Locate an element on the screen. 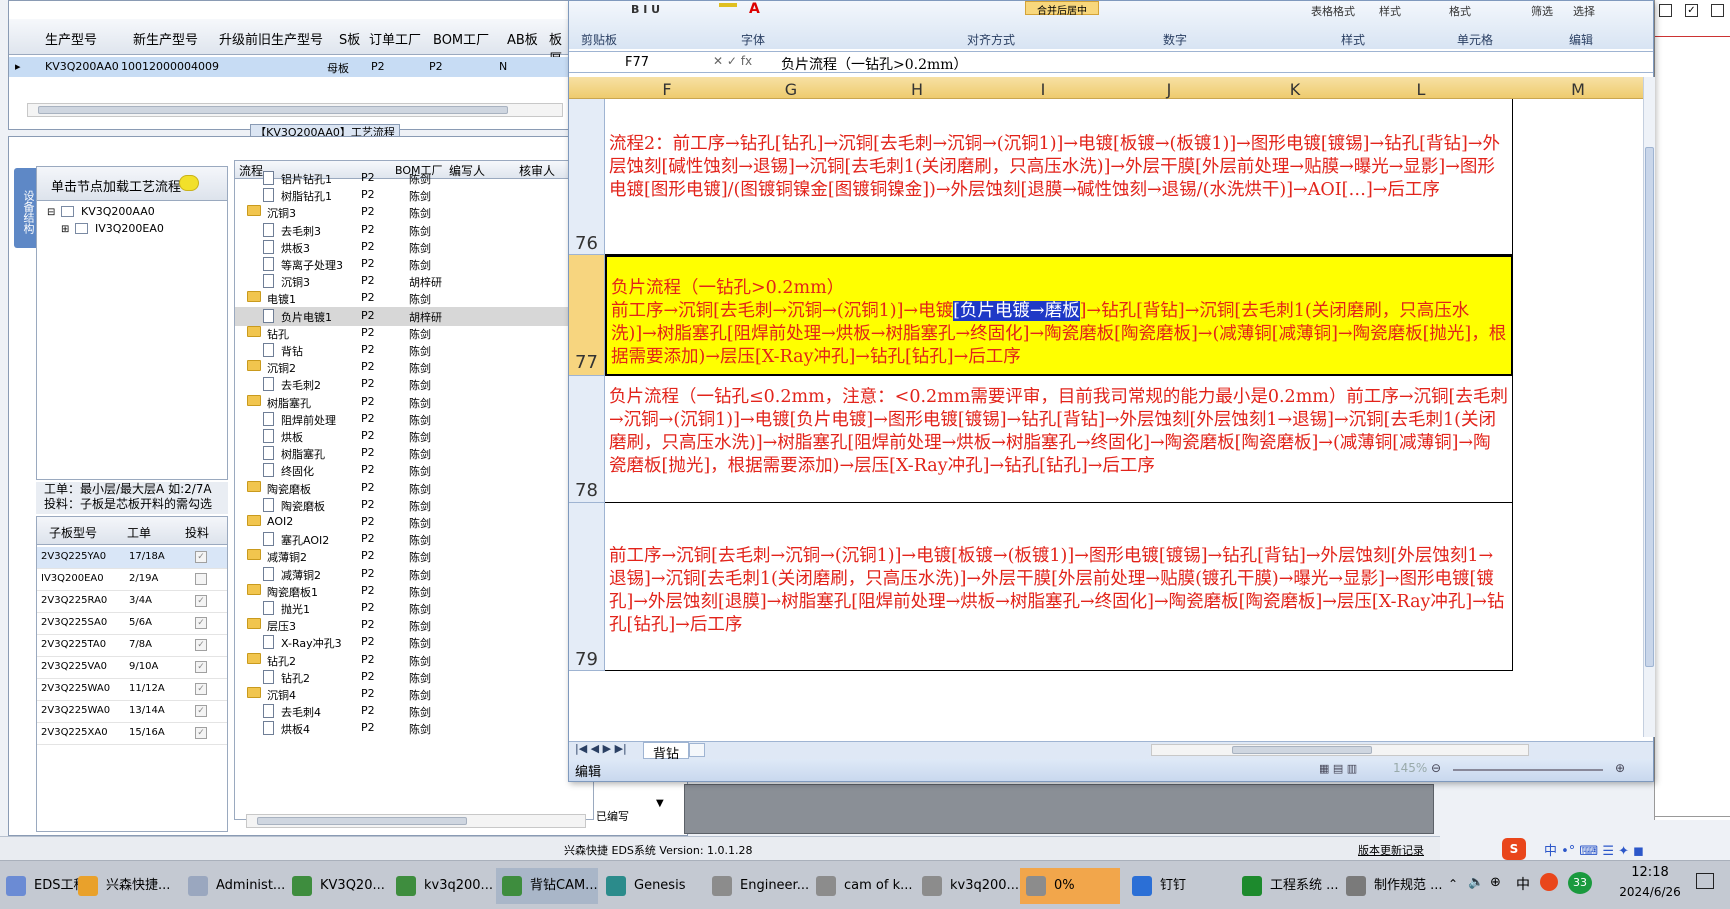 This screenshot has width=1730, height=909. sogou-tray-icon is located at coordinates (1549, 882).